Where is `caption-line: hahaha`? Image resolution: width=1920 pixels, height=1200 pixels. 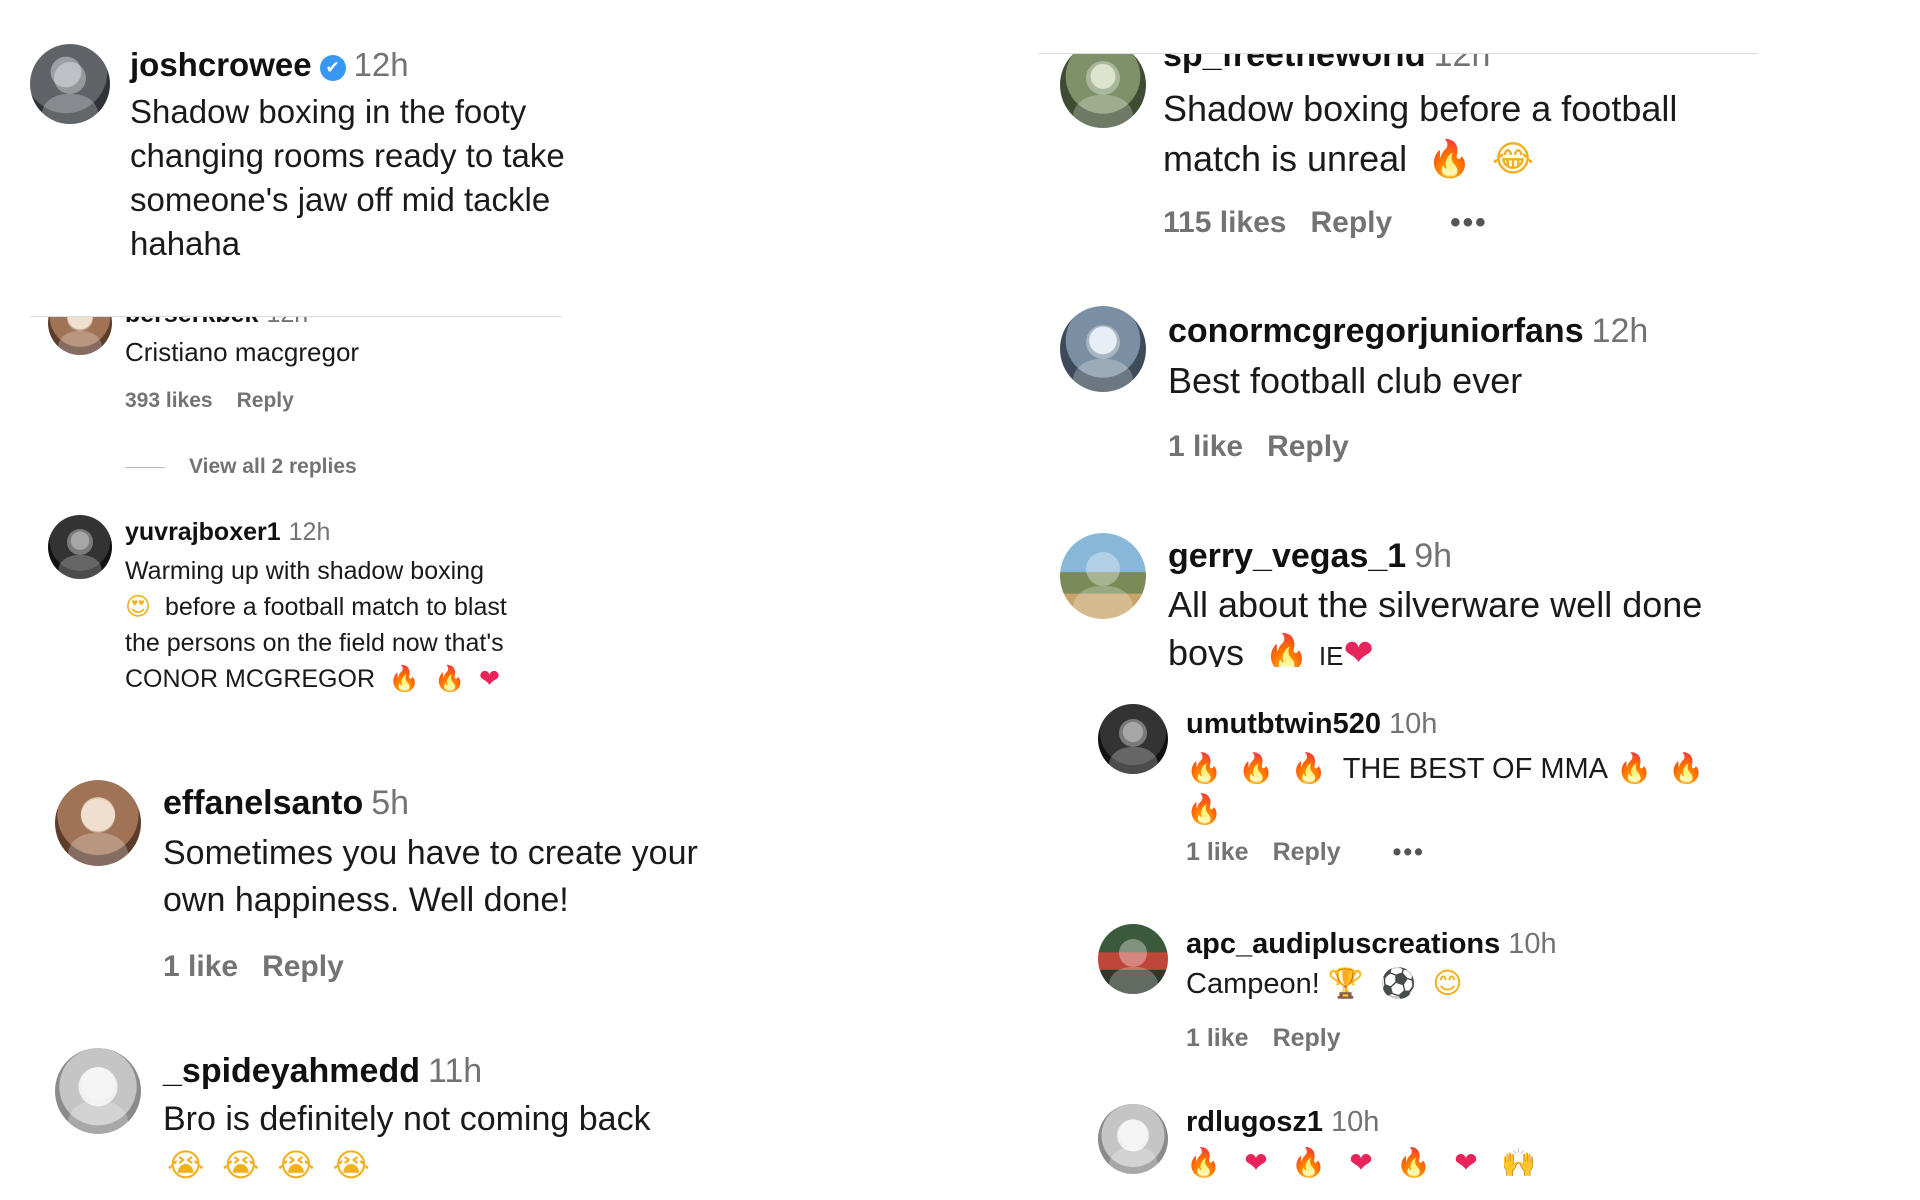 caption-line: hahaha is located at coordinates (185, 243).